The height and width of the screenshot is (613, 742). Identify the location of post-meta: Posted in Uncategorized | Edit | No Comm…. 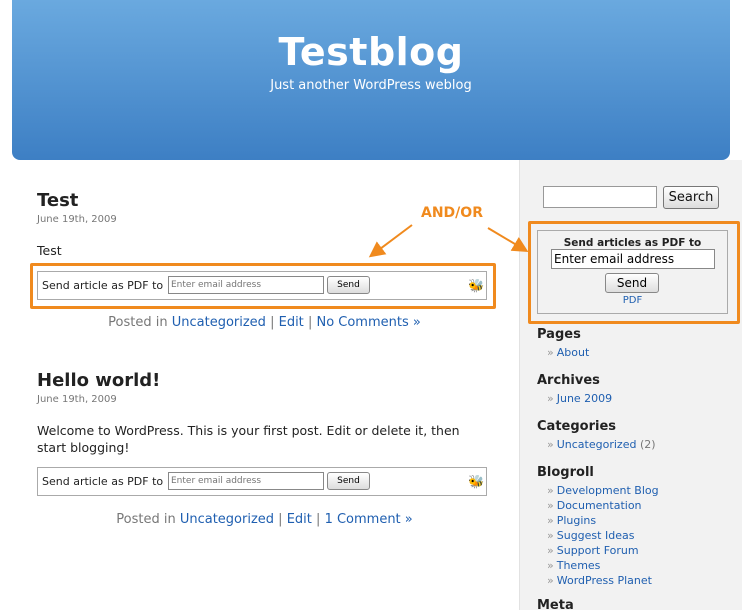
(264, 322).